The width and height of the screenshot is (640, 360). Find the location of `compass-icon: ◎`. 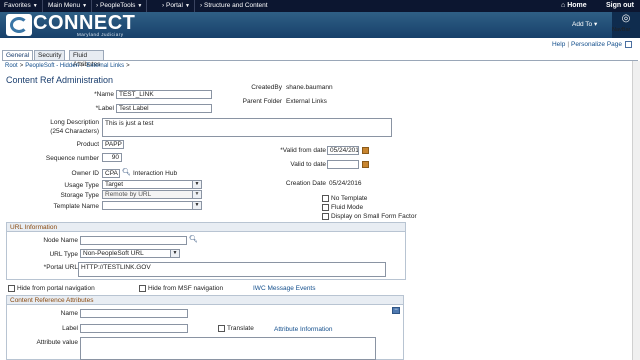

compass-icon: ◎ is located at coordinates (626, 18).